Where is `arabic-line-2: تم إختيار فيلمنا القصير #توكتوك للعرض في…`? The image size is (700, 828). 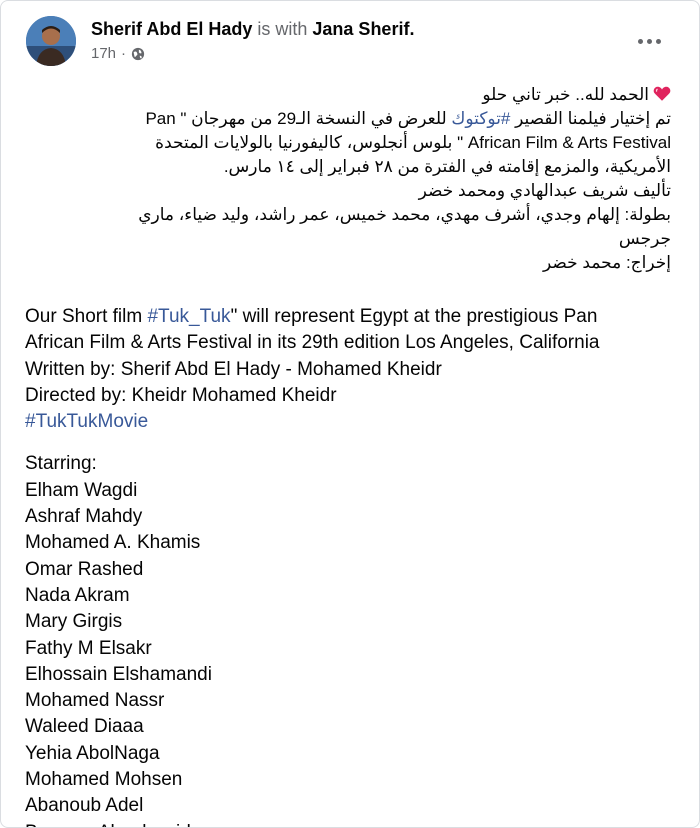
arabic-line-2: تم إختيار فيلمنا القصير #توكتوك للعرض في… is located at coordinates (408, 118).